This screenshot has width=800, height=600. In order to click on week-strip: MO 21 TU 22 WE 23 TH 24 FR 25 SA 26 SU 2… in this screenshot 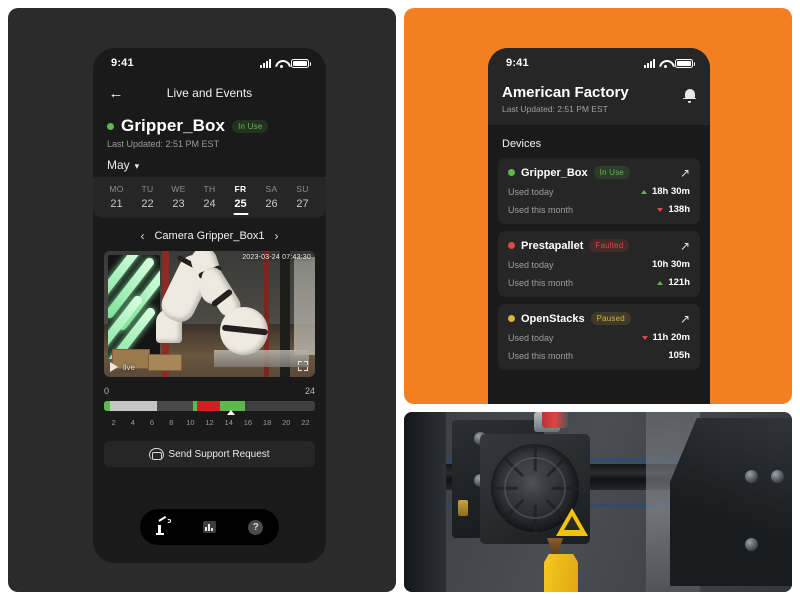, I will do `click(209, 197)`.